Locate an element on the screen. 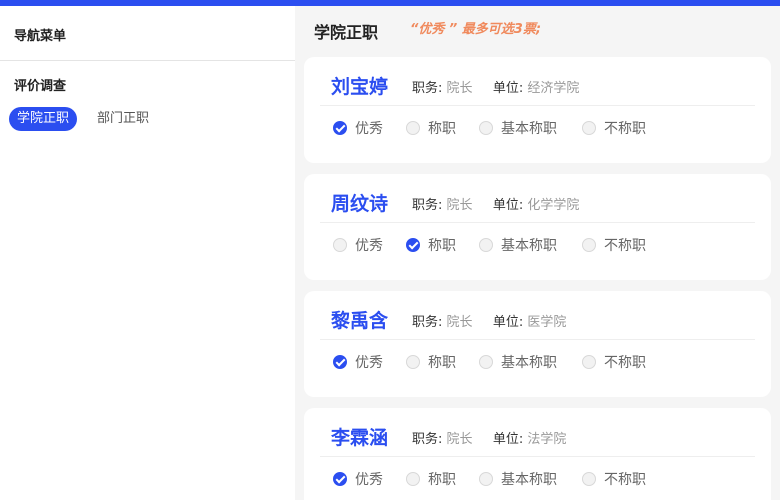 The height and width of the screenshot is (500, 780). candidate-card: 李霖涵 职务: 院长 单位: 法学院 优秀 称职 基本称职 不称职 is located at coordinates (537, 454).